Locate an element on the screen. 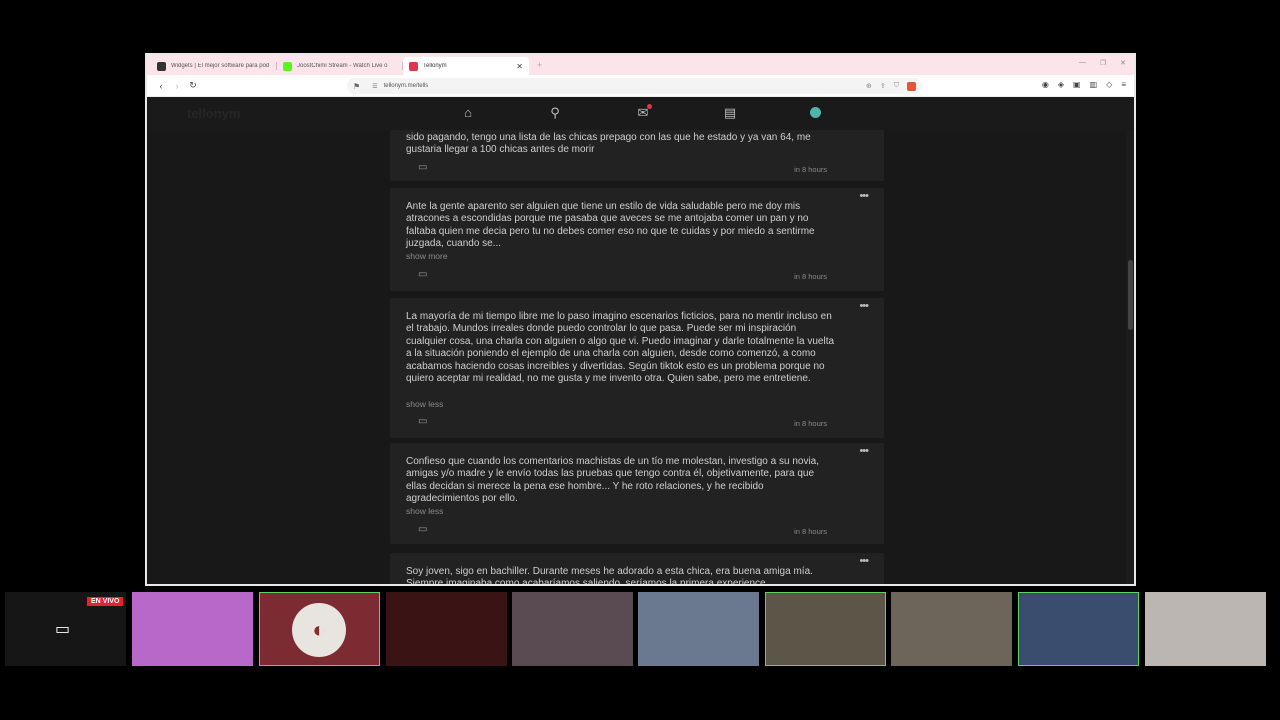 The height and width of the screenshot is (720, 1280). maximize-icon: ❐ is located at coordinates (1103, 63).